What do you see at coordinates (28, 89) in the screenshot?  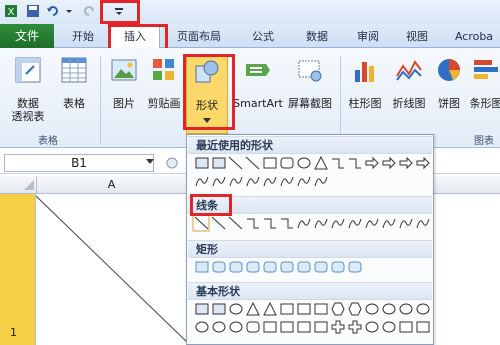 I see `pivot-table-button: 数据 透视表` at bounding box center [28, 89].